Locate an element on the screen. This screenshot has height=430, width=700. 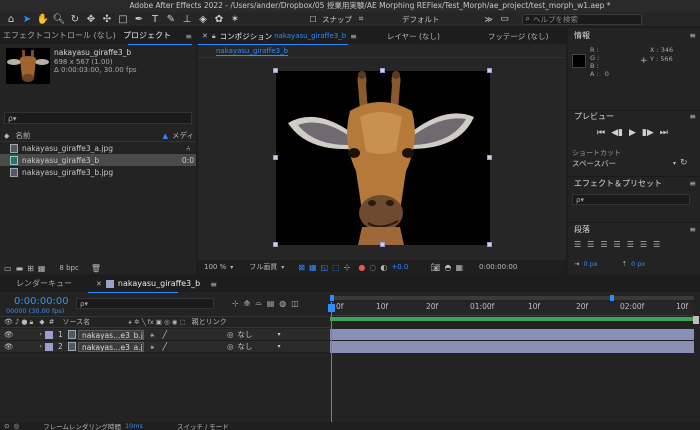
frame-blending-icon: ▤ is located at coordinates (271, 303).